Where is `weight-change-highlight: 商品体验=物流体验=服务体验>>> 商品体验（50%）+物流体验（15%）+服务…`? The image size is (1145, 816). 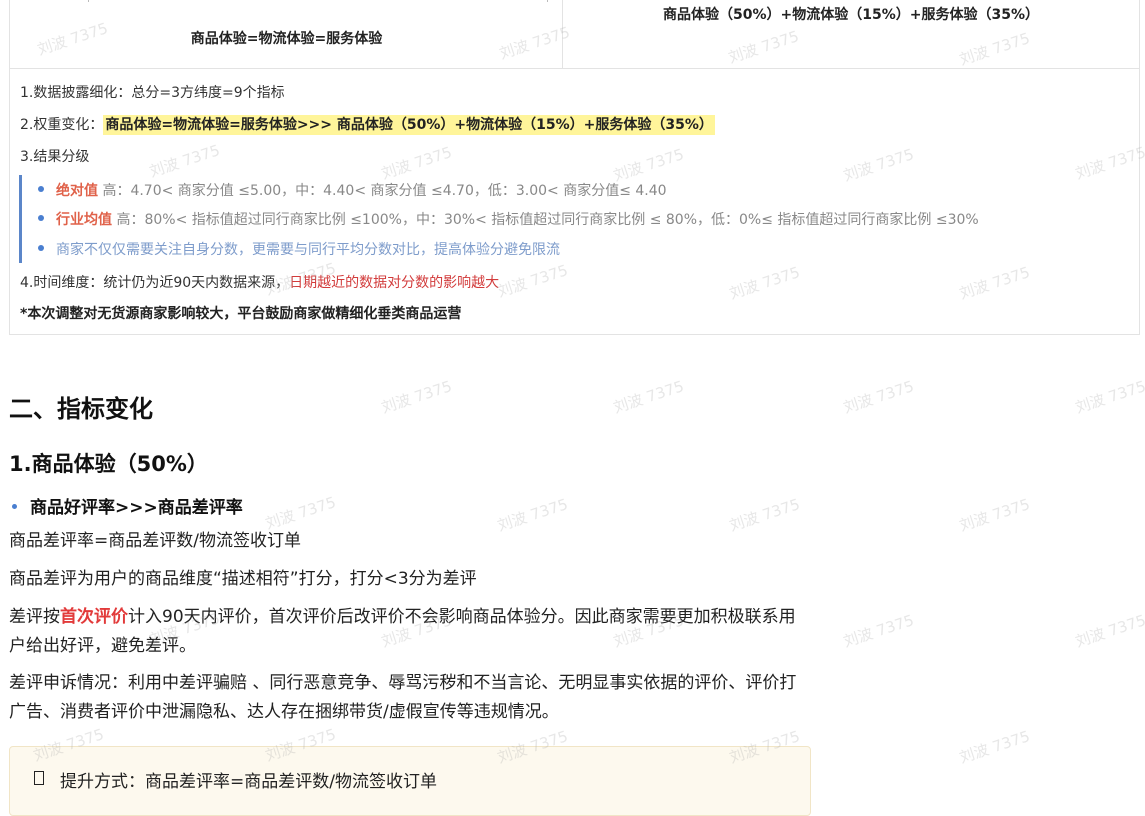
weight-change-highlight: 商品体验=物流体验=服务体验>>> 商品体验（50%）+物流体验（15%）+服务… is located at coordinates (409, 125).